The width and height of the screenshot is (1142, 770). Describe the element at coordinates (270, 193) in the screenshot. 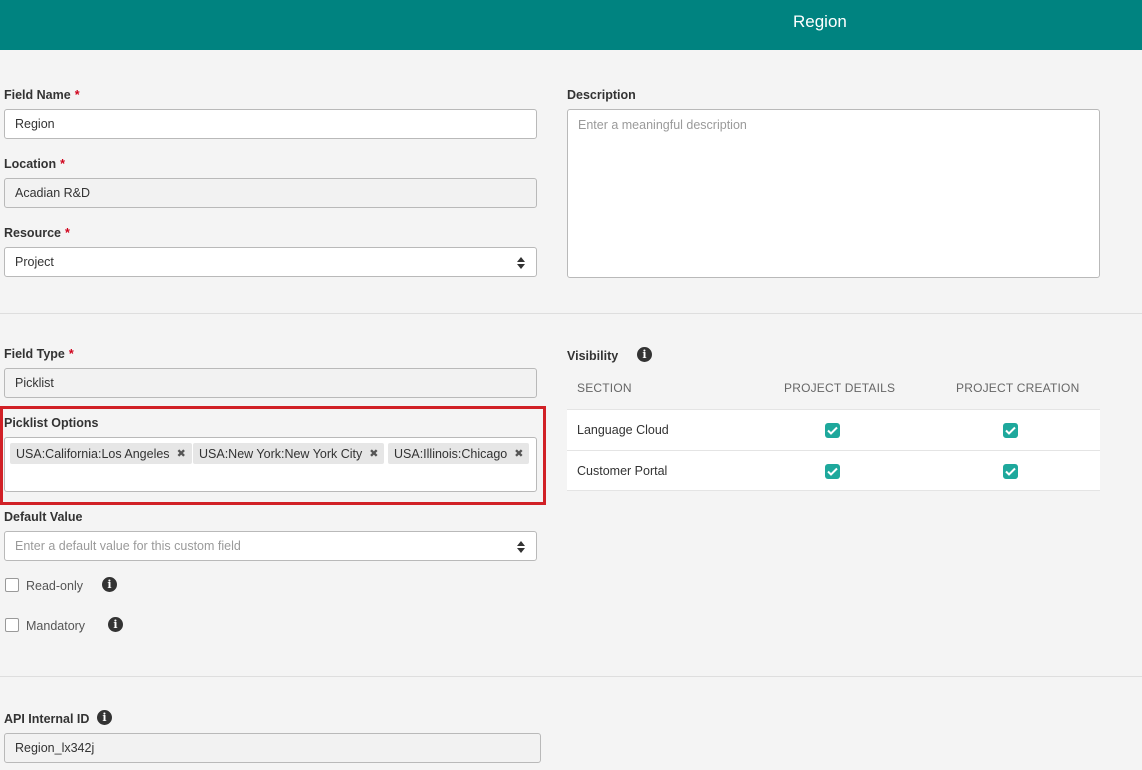

I see `location-field: Acadian R&D` at that location.